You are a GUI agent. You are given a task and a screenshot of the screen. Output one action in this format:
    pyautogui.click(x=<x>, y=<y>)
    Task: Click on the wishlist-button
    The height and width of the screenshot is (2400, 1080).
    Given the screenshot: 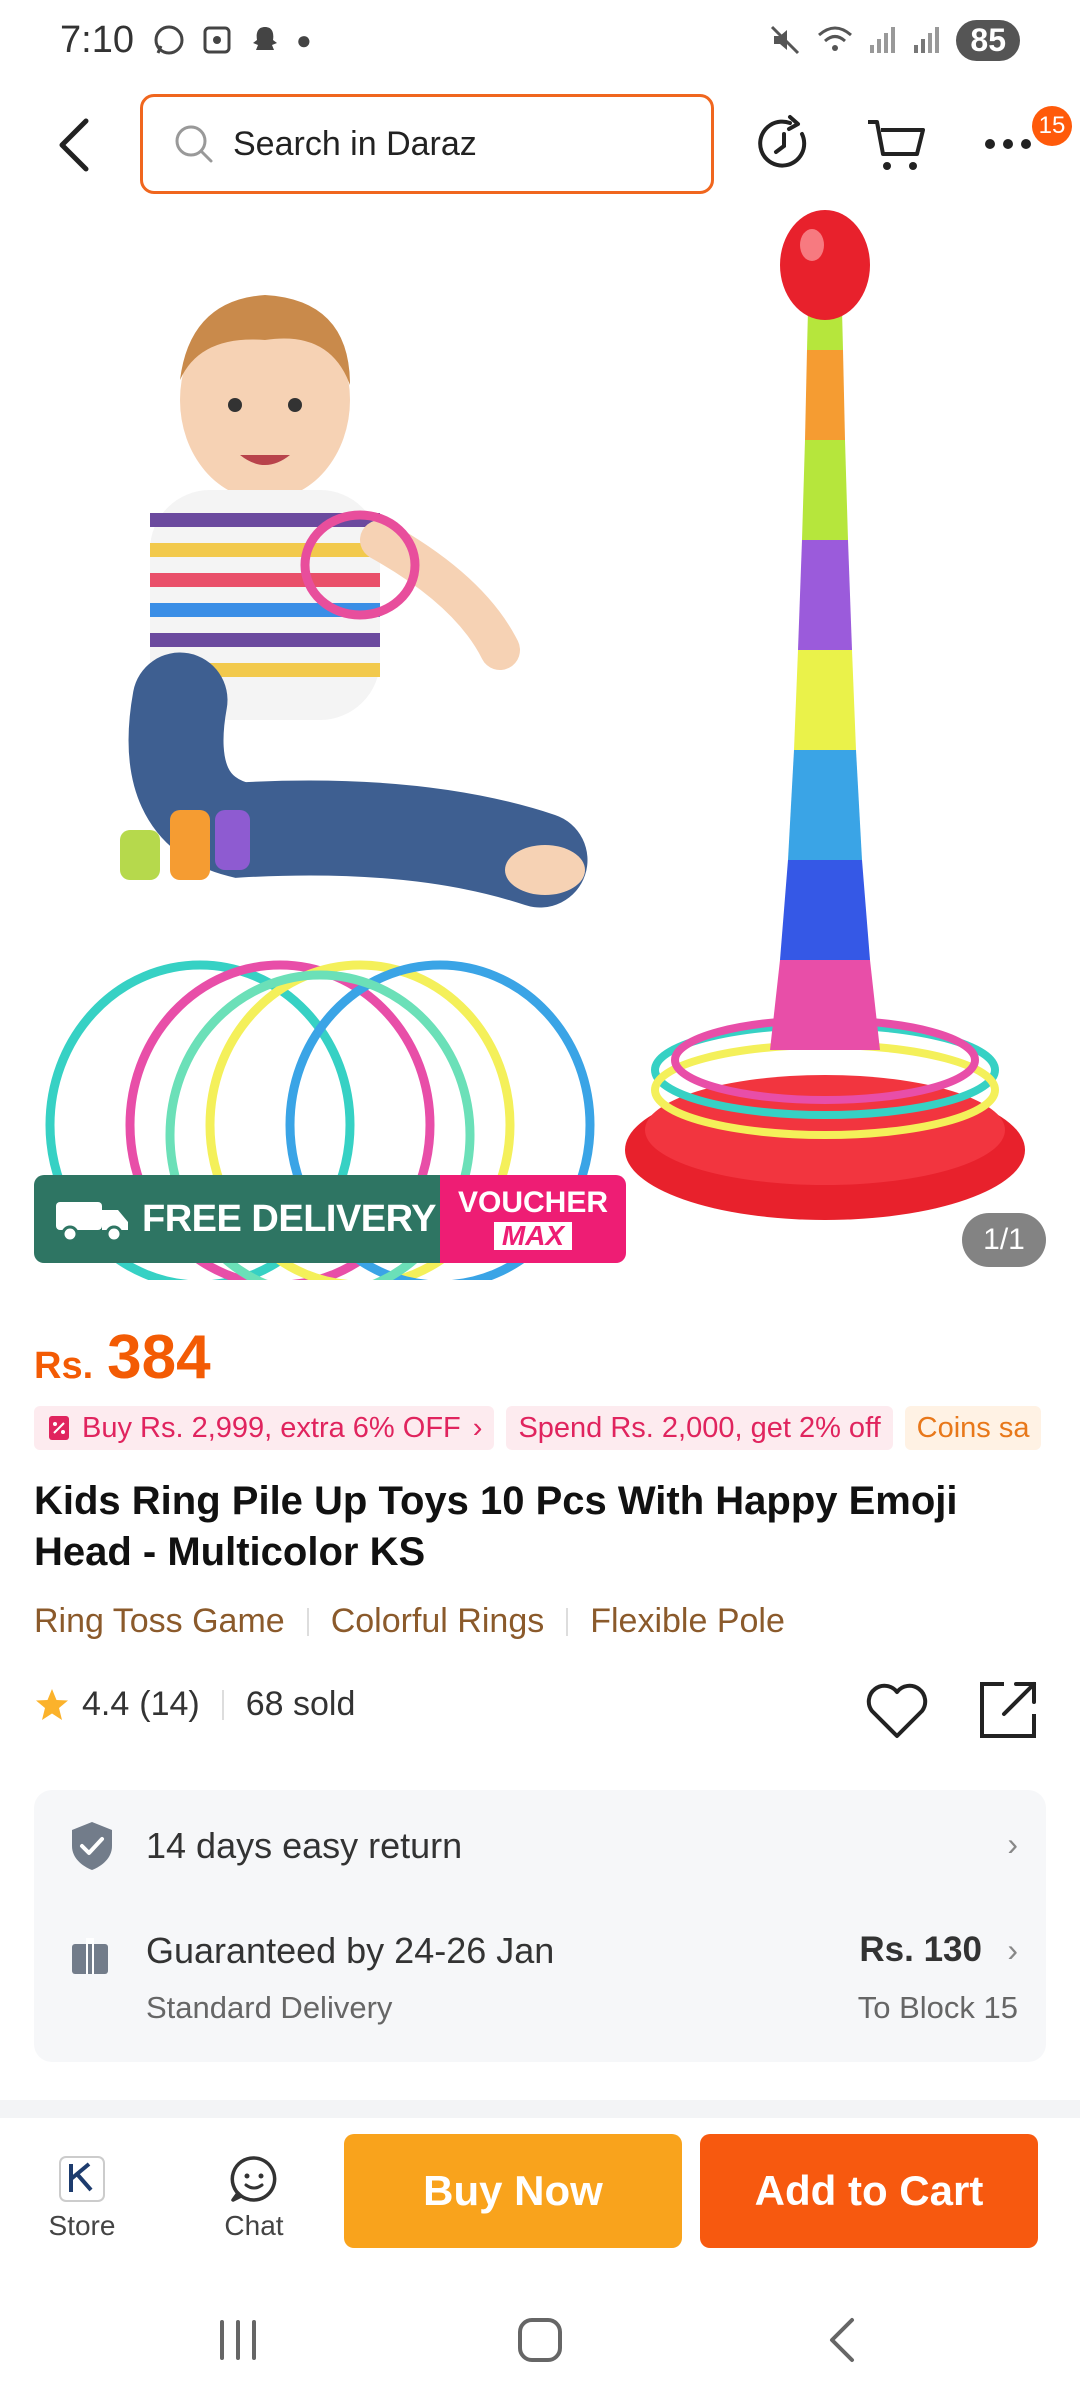 What is the action you would take?
    pyautogui.click(x=897, y=1710)
    